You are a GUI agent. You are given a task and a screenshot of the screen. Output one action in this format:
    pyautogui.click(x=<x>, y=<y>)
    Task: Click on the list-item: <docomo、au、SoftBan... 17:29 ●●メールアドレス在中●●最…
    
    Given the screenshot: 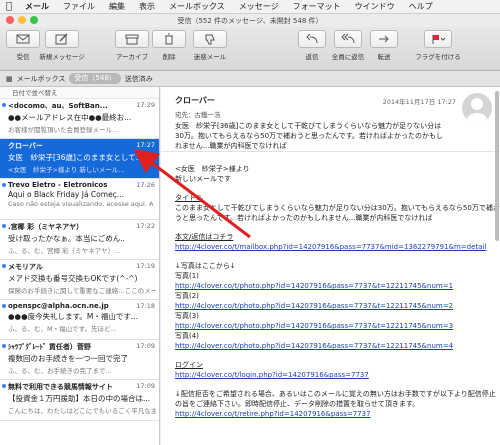 What is the action you would take?
    pyautogui.click(x=79, y=119)
    